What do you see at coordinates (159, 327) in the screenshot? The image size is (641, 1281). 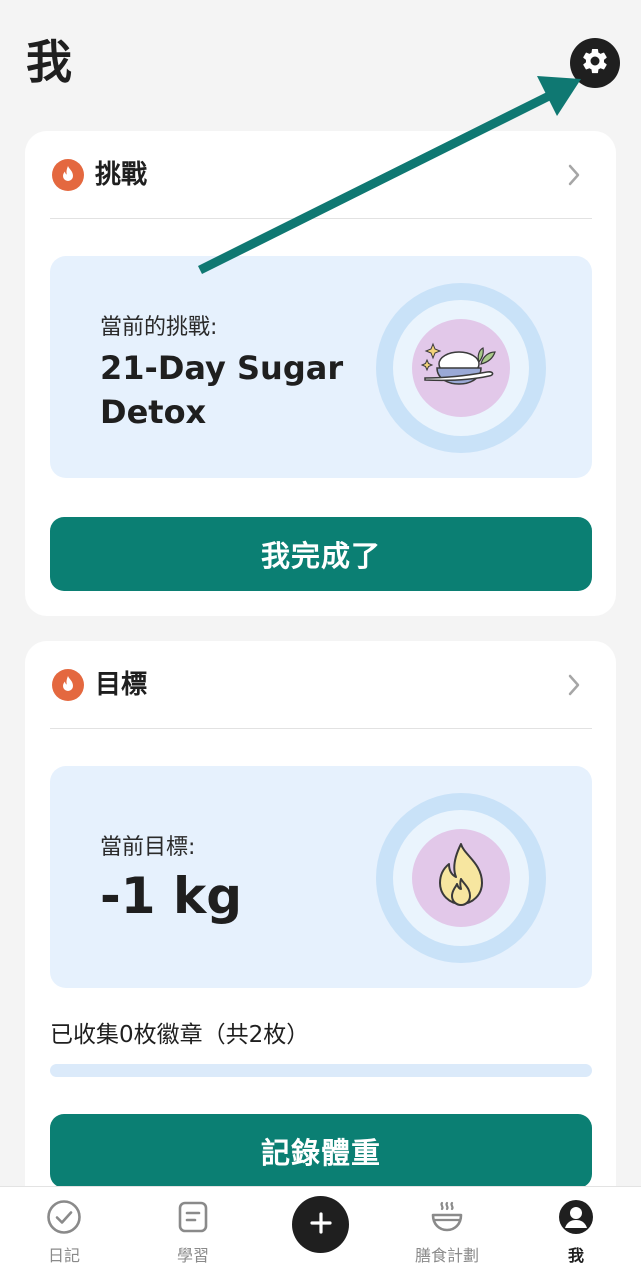 I see `current-challenge-label: 當前的挑戰:` at bounding box center [159, 327].